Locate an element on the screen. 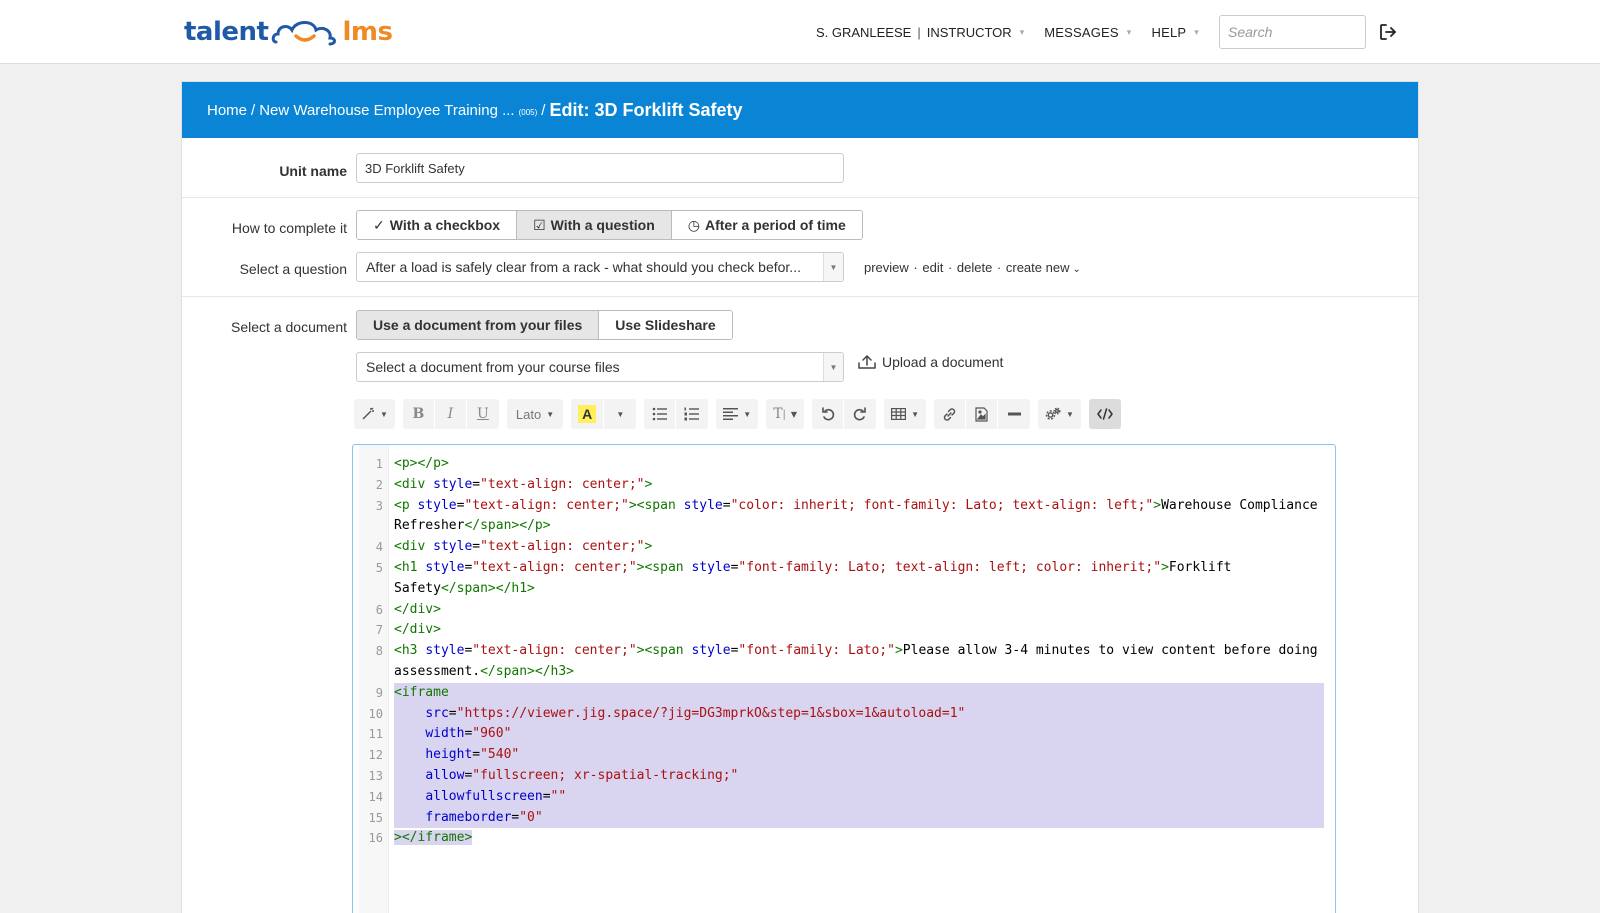  horizontal-rule-button is located at coordinates (1014, 414).